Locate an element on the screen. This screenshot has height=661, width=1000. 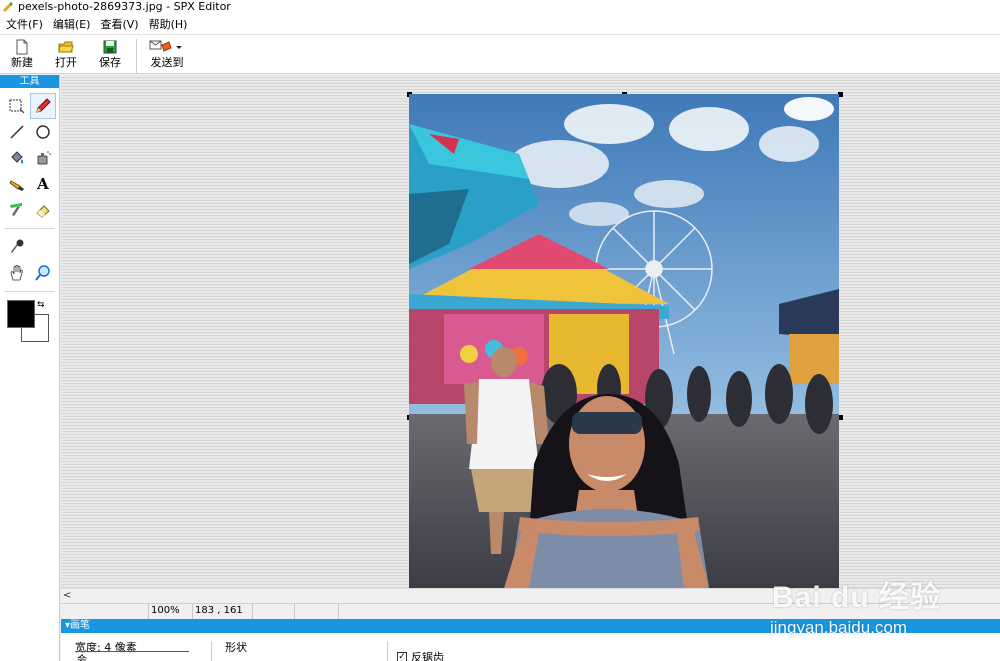
send-to-button: 发送到 is located at coordinates (167, 55).